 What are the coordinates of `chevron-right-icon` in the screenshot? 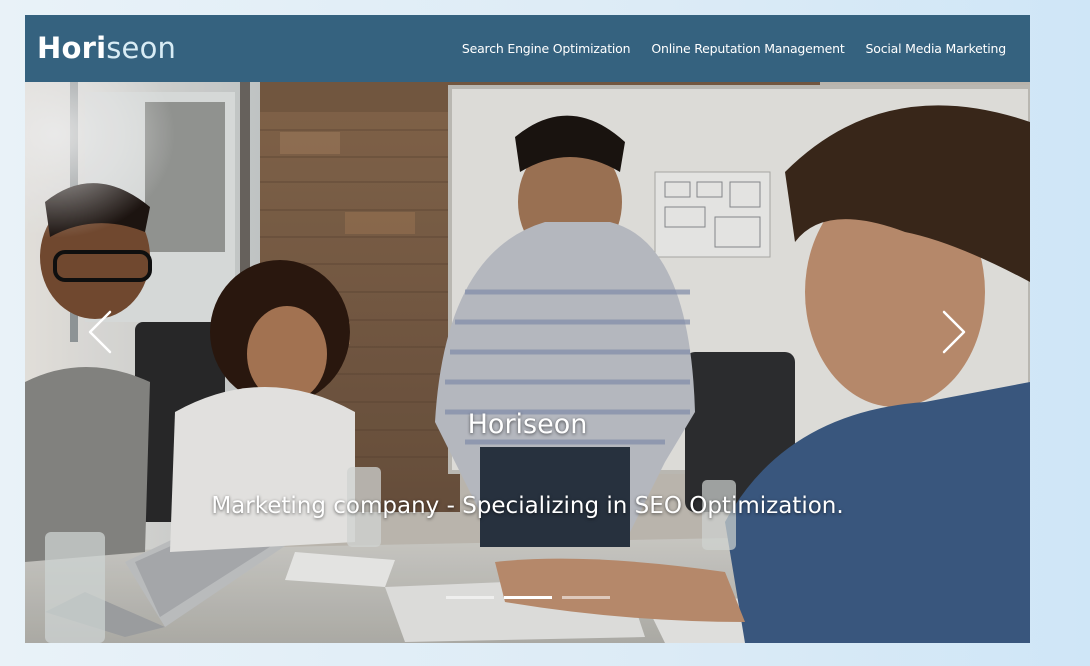 It's located at (954, 334).